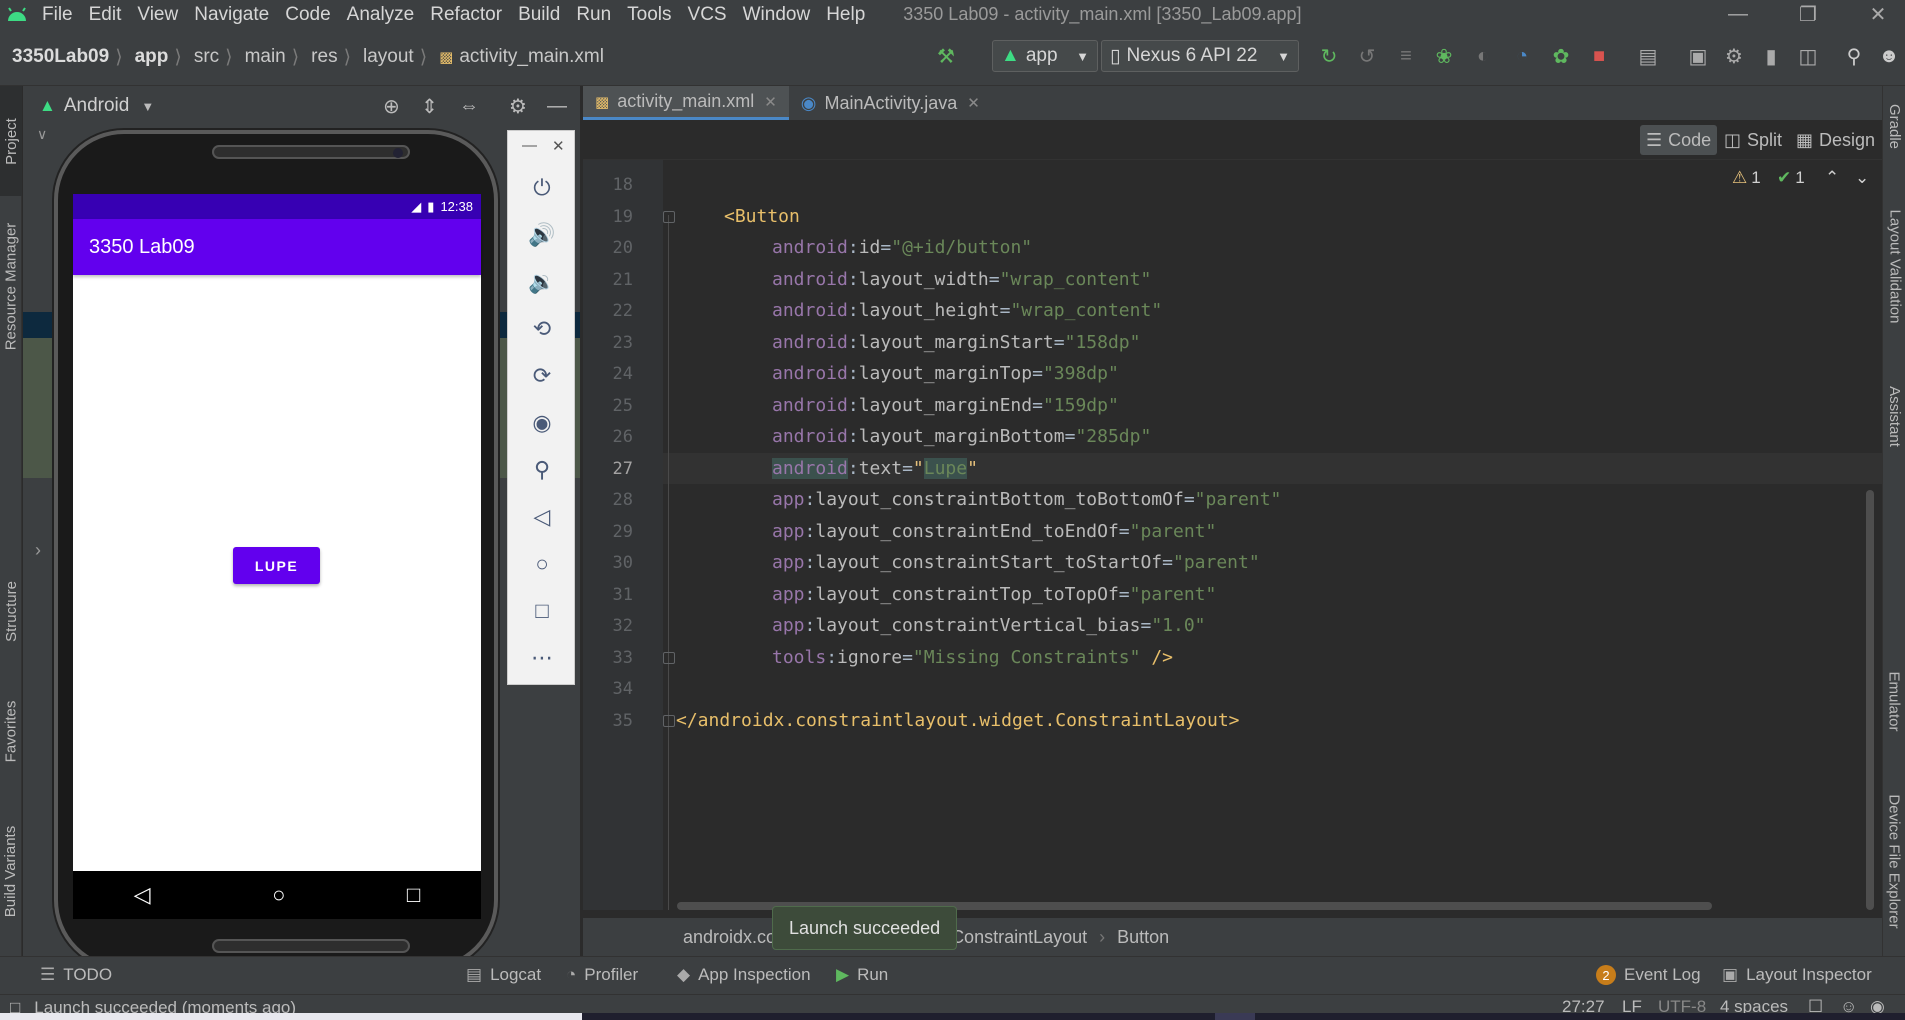  What do you see at coordinates (539, 14) in the screenshot?
I see `menu-build: Build` at bounding box center [539, 14].